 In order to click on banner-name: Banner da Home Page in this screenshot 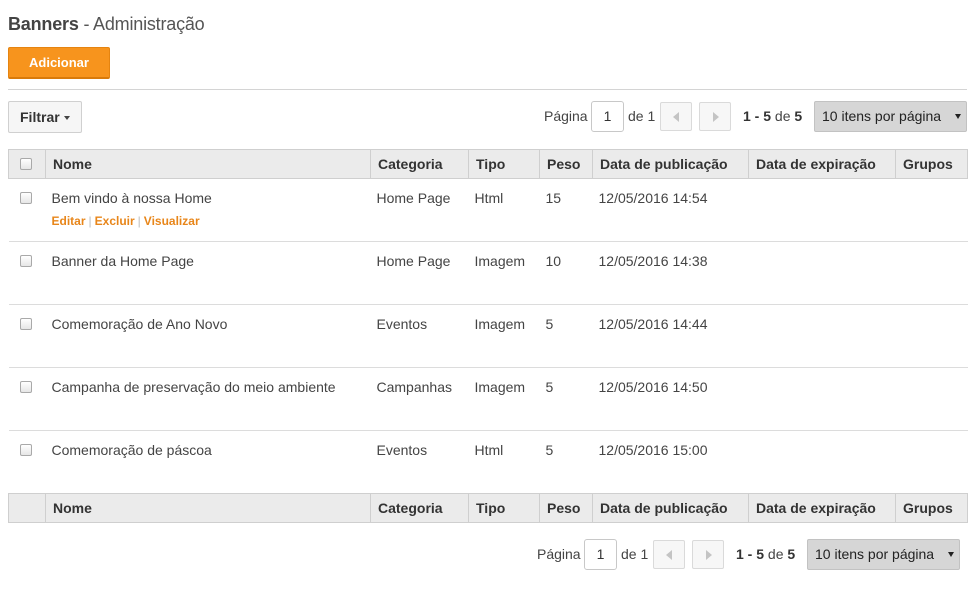, I will do `click(208, 273)`.